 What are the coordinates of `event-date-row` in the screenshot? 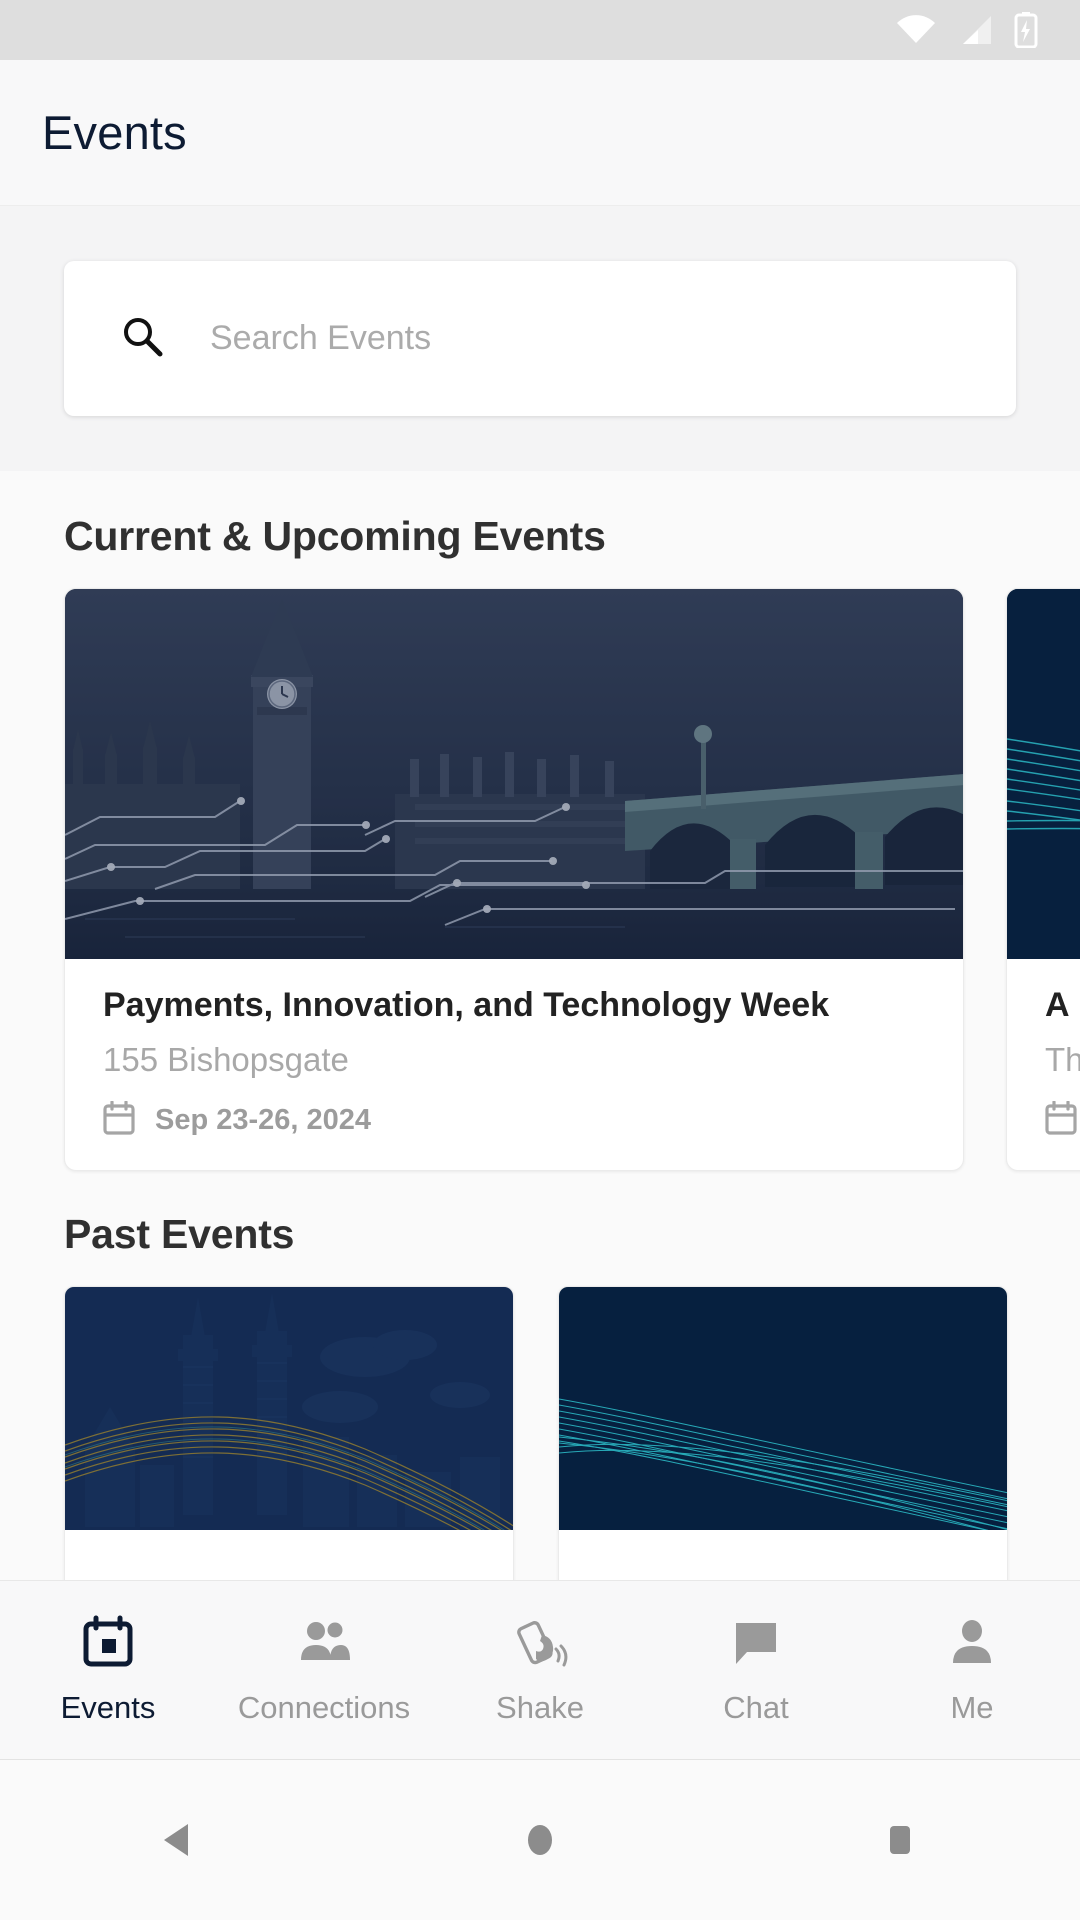 It's located at (1062, 1120).